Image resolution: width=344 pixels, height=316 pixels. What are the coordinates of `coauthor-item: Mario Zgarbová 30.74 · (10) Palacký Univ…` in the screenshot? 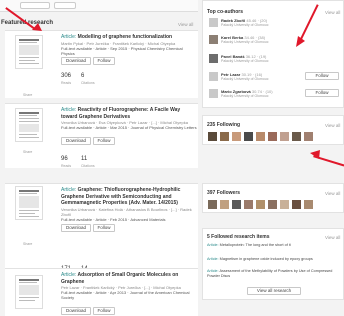 It's located at (273, 93).